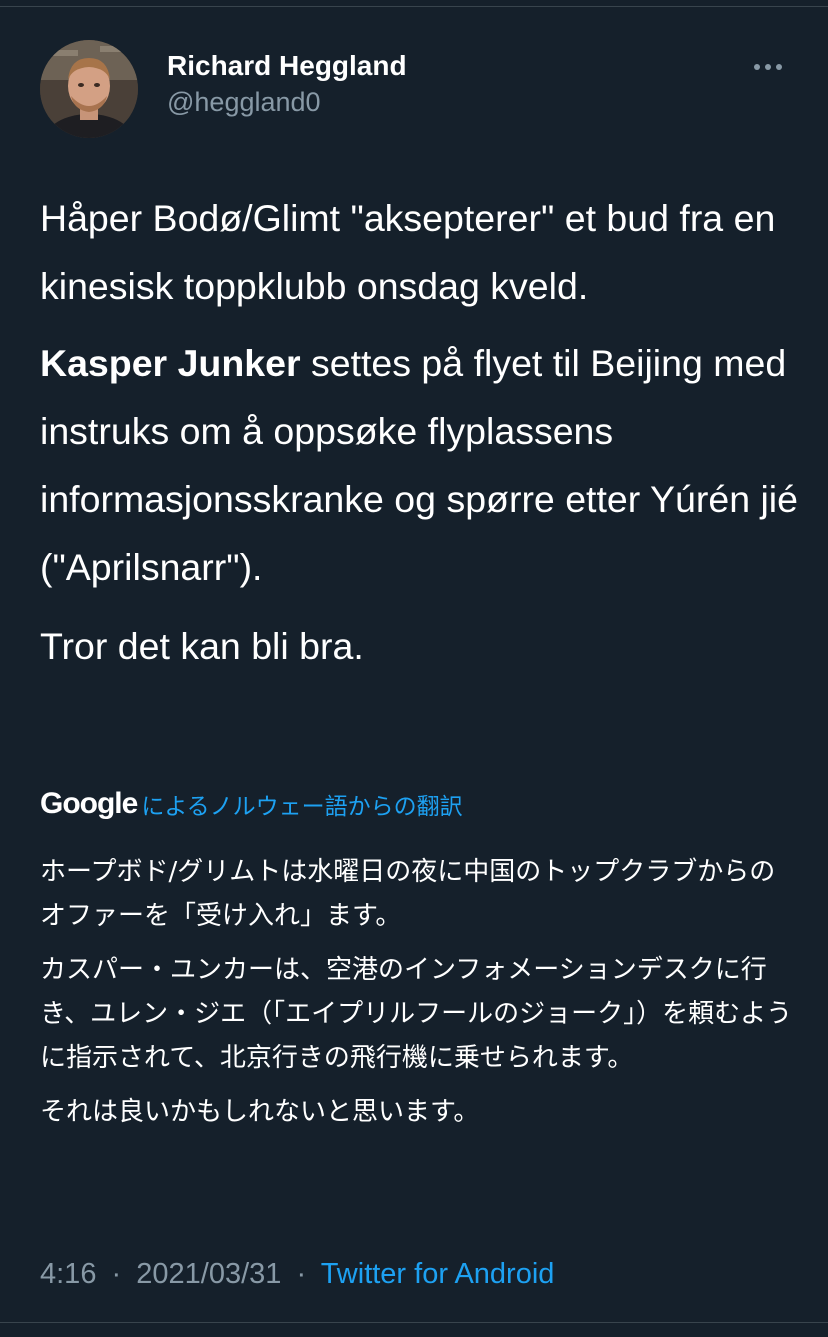 The width and height of the screenshot is (828, 1337). I want to click on avatar, so click(89, 89).